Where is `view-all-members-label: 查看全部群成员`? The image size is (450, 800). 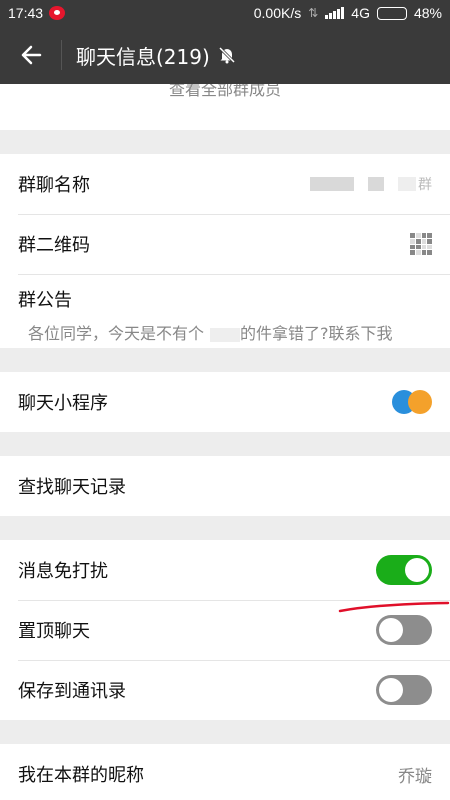
view-all-members-label: 查看全部群成员 is located at coordinates (224, 91).